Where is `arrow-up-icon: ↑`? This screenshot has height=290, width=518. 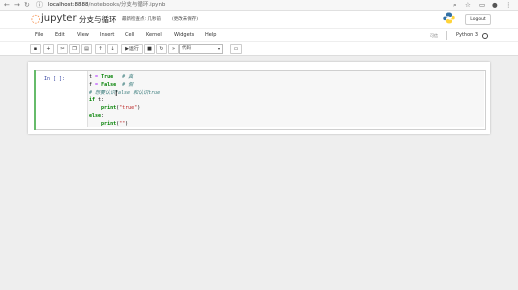
arrow-up-icon: ↑ is located at coordinates (100, 49).